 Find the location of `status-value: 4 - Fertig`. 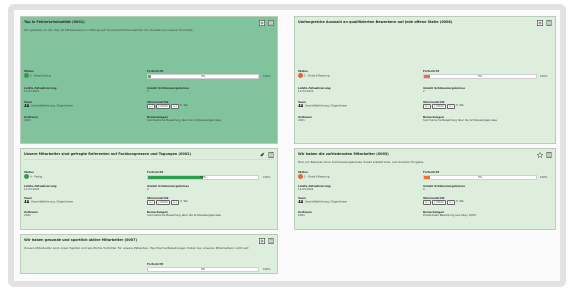

status-value: 4 - Fertig is located at coordinates (36, 176).